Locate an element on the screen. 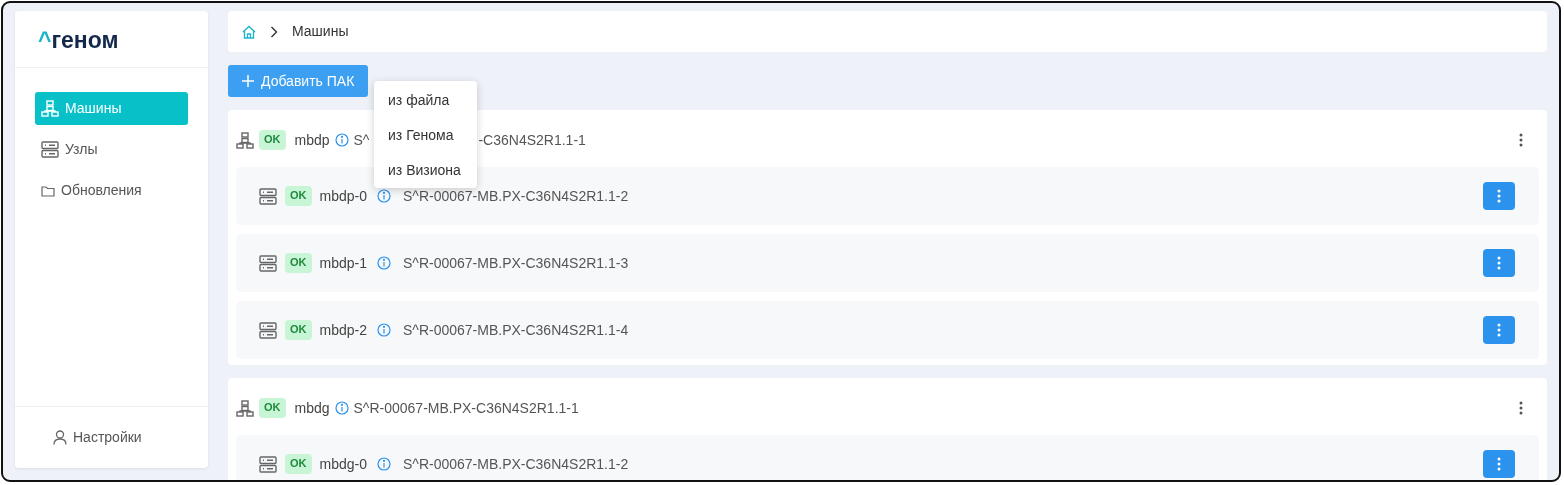  node-name: mbdp-2 is located at coordinates (343, 330).